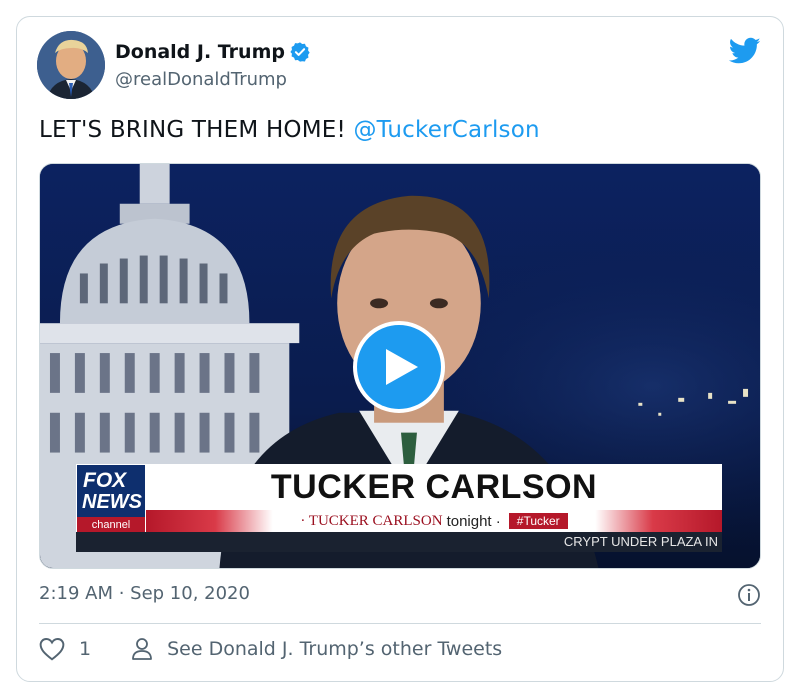 The image size is (800, 699). Describe the element at coordinates (473, 521) in the screenshot. I see `show-tonight: tonight ·` at that location.